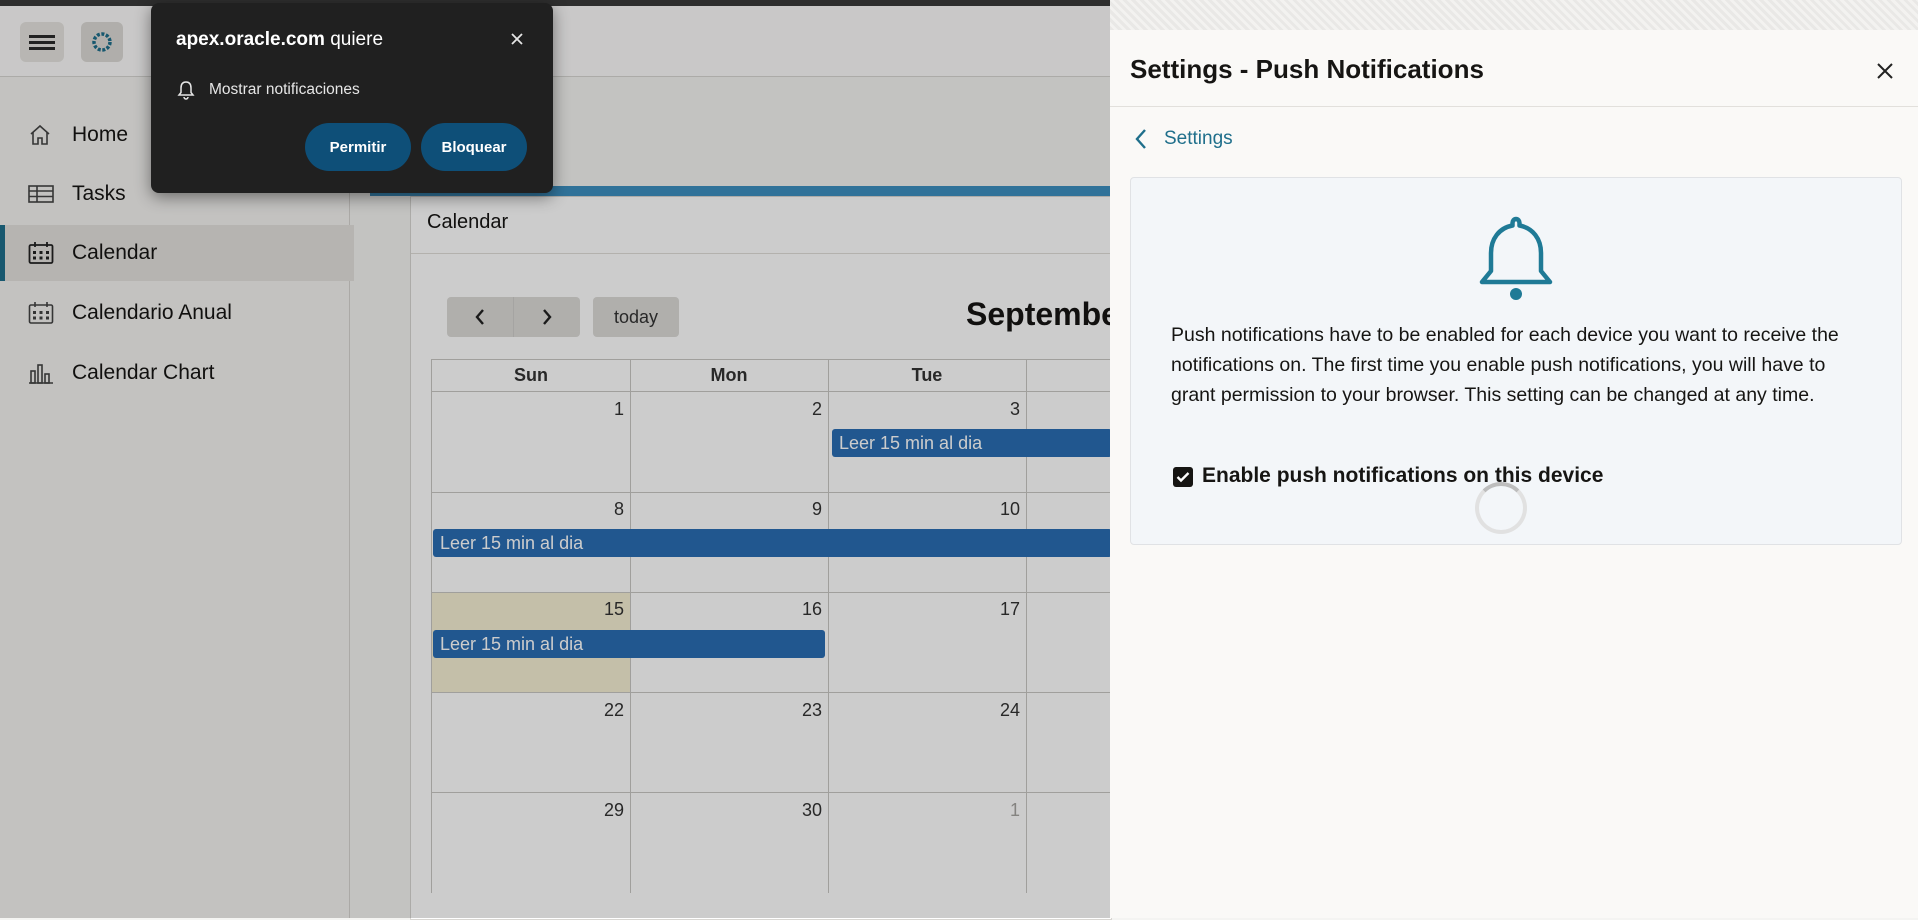  What do you see at coordinates (250, 39) in the screenshot?
I see `popup-site: apex.oracle.com` at bounding box center [250, 39].